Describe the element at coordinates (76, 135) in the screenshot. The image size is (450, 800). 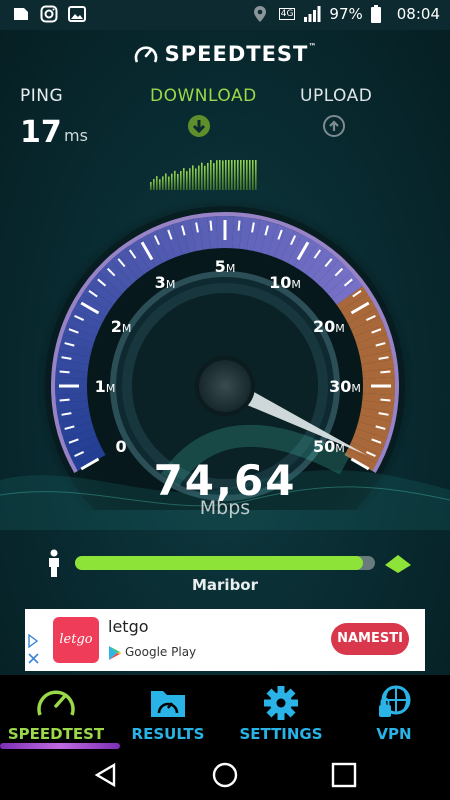
I see `ping-unit: ms` at that location.